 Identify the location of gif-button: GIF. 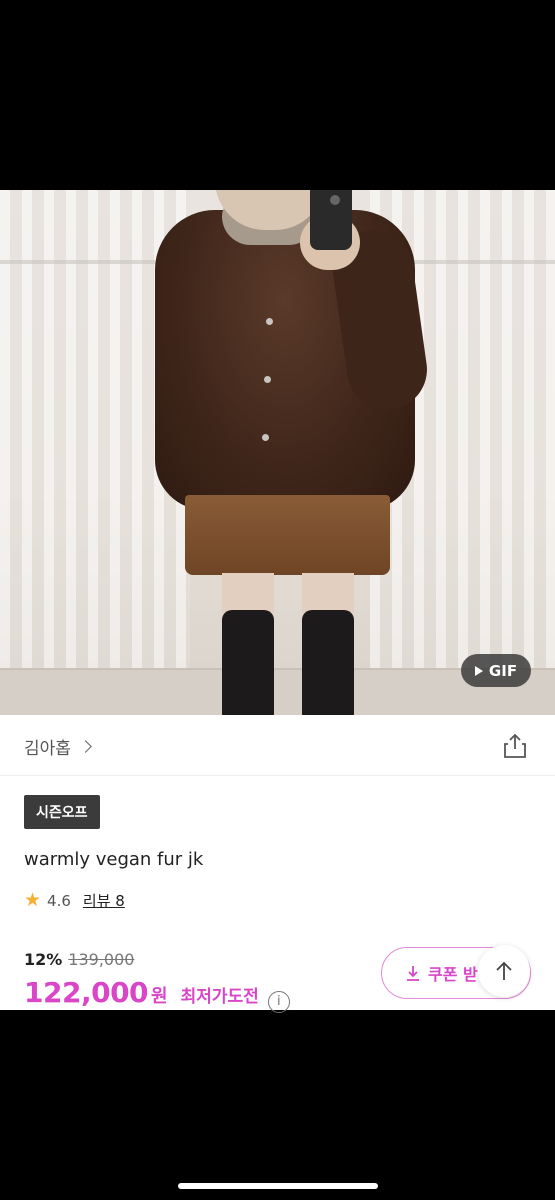
(496, 670).